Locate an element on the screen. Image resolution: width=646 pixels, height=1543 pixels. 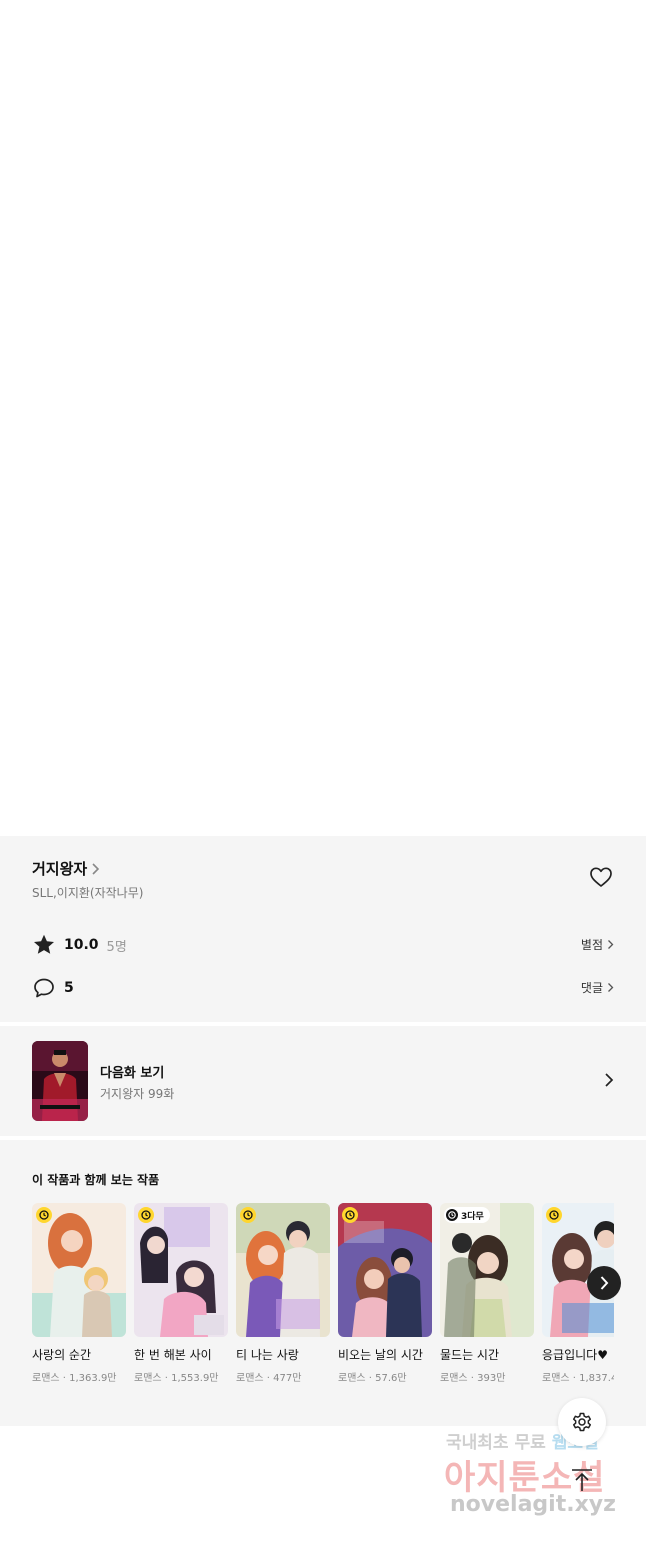
recommendation-title: 물드는 시간 is located at coordinates (470, 1355).